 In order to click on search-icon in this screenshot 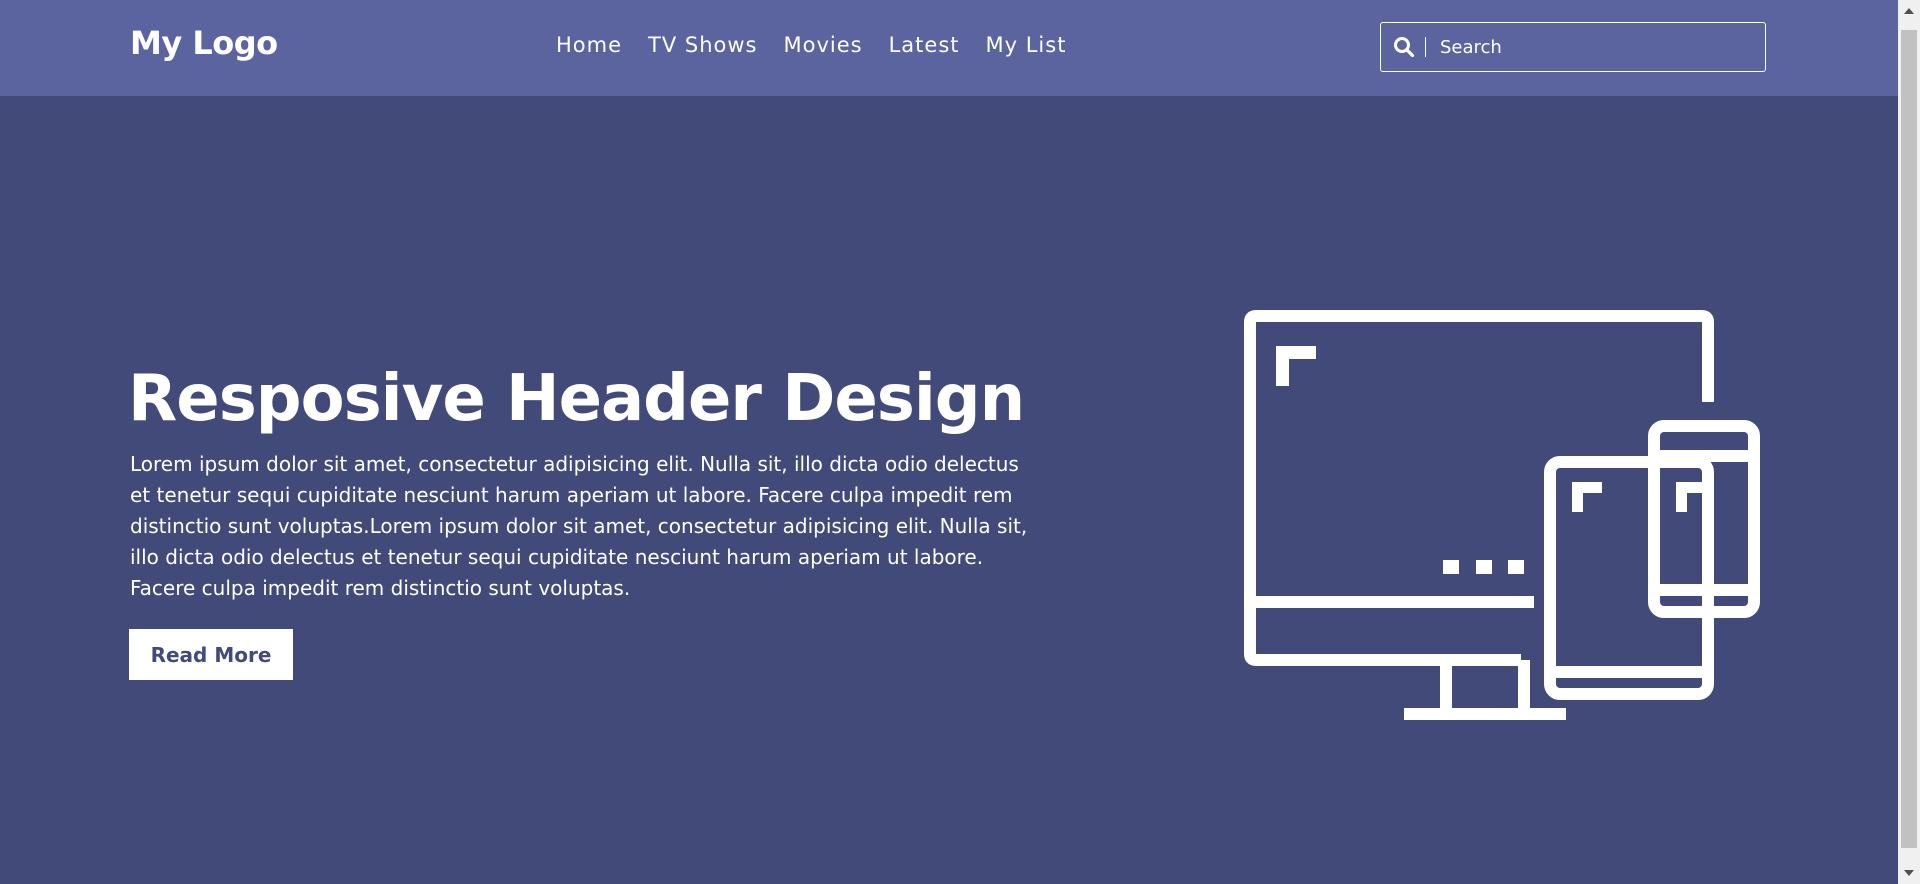, I will do `click(1404, 47)`.